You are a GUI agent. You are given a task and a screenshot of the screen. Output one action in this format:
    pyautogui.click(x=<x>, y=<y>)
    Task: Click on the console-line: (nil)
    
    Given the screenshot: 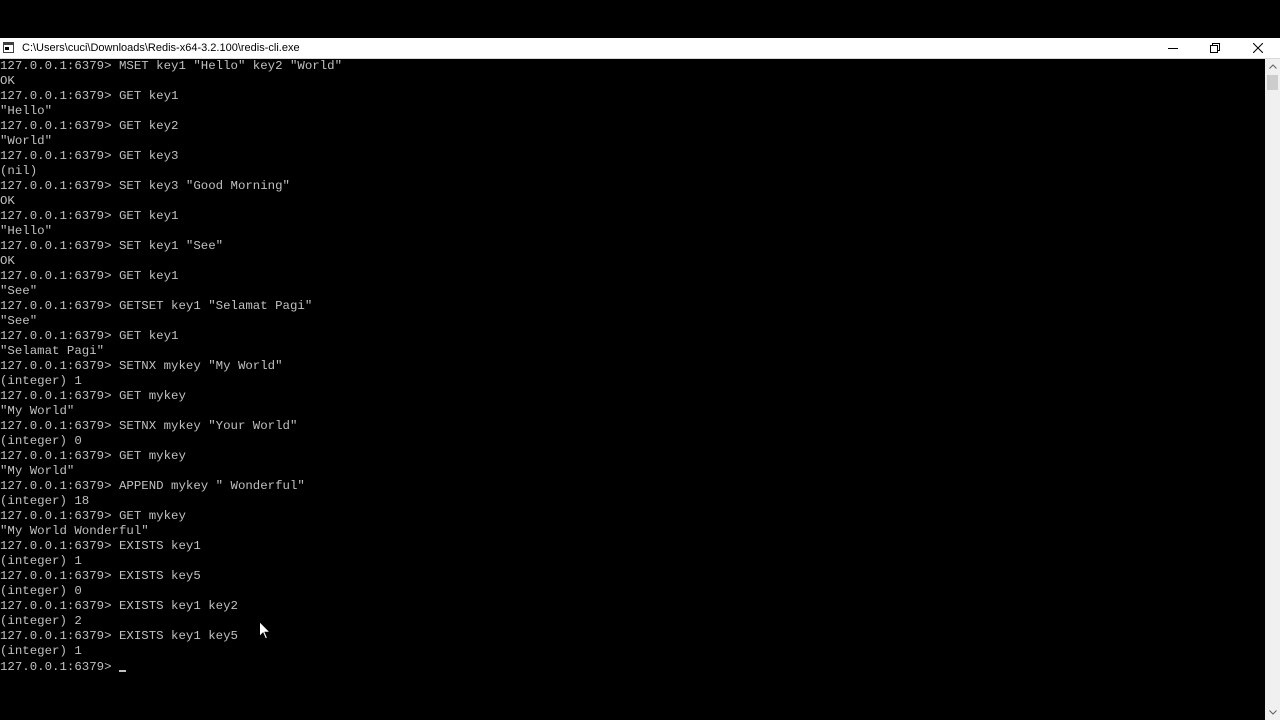 What is the action you would take?
    pyautogui.click(x=19, y=171)
    